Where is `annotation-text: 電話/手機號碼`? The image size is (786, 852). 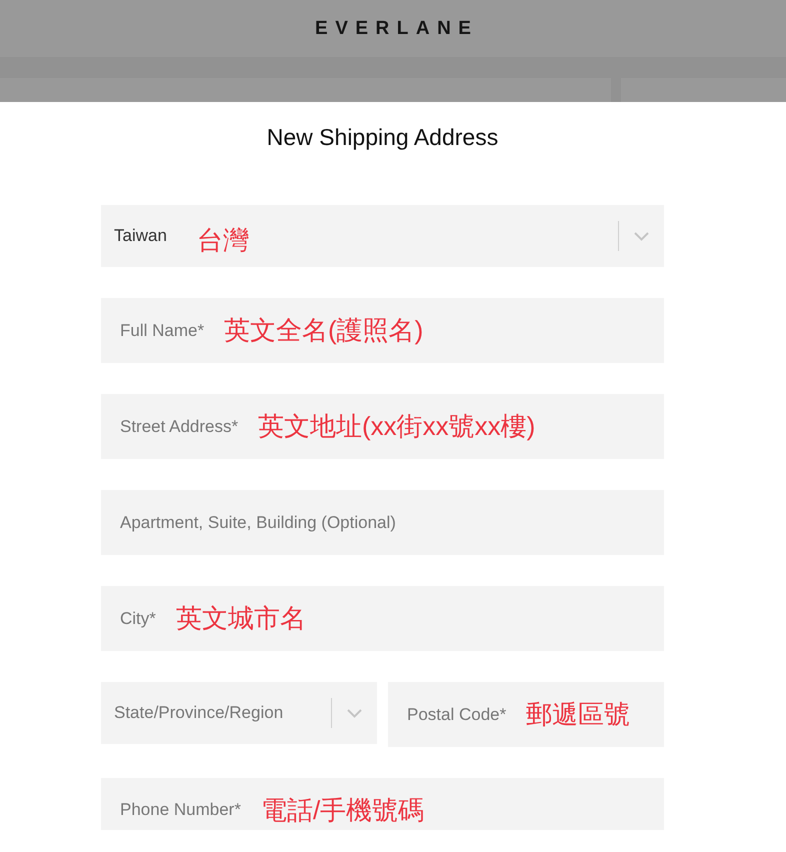
annotation-text: 電話/手機號碼 is located at coordinates (342, 810).